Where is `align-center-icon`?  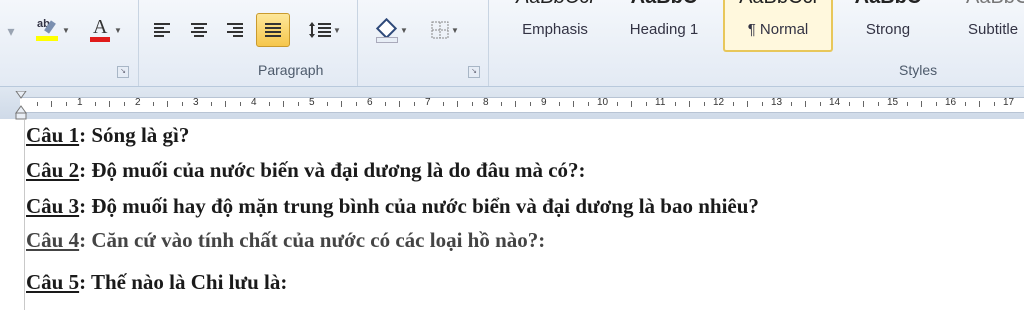 align-center-icon is located at coordinates (199, 30).